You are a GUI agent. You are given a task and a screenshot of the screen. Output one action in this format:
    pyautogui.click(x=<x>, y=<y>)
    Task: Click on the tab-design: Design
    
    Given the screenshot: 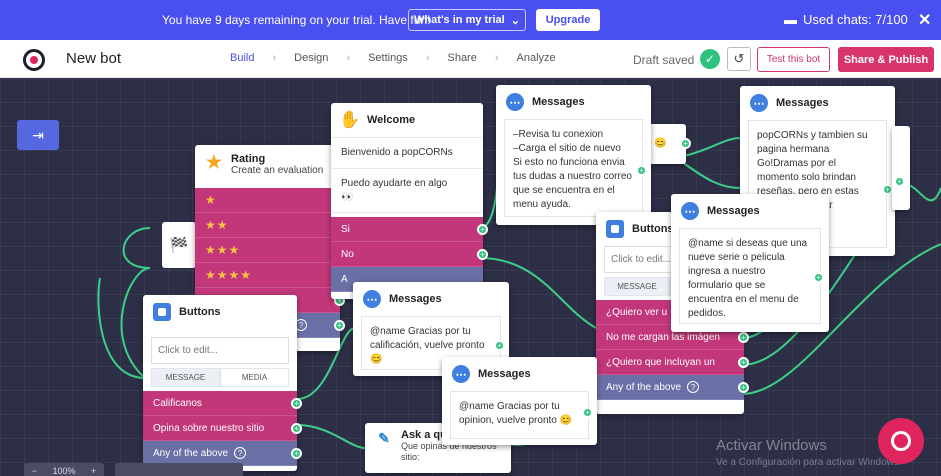 What is the action you would take?
    pyautogui.click(x=311, y=58)
    